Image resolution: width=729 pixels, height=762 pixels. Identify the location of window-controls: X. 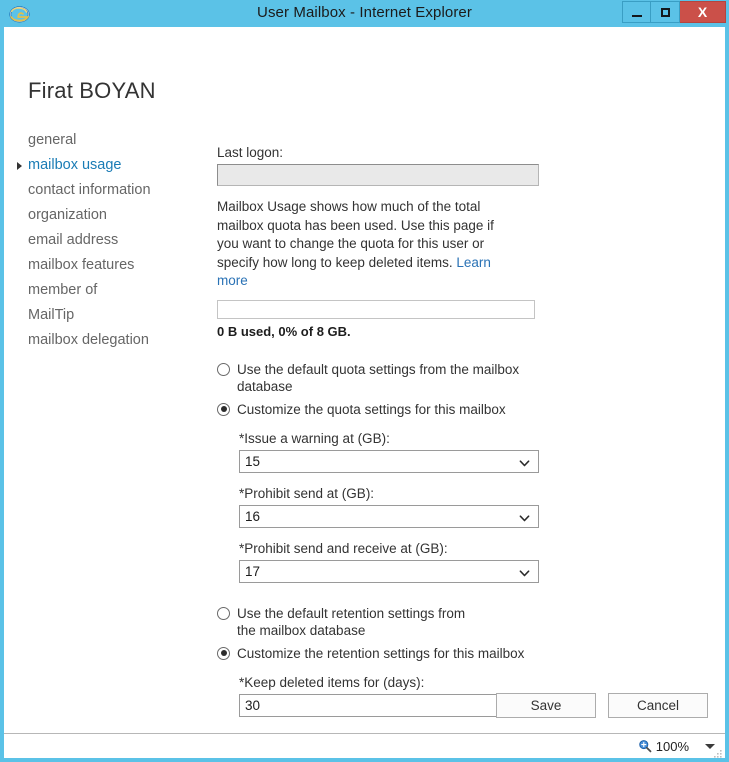
(674, 12).